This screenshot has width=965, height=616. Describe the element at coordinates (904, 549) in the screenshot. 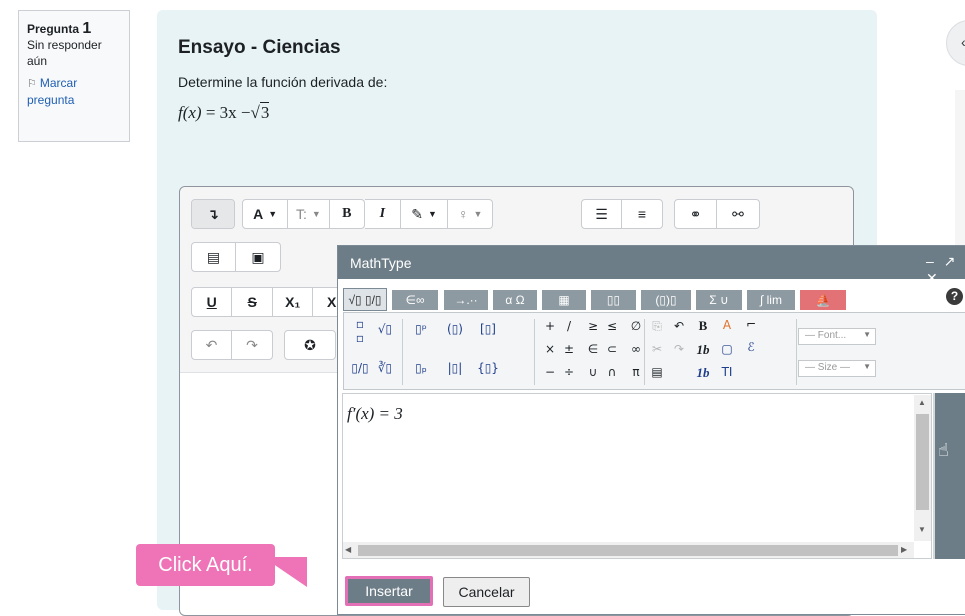

I see `scroll-right-icon: ▶` at that location.